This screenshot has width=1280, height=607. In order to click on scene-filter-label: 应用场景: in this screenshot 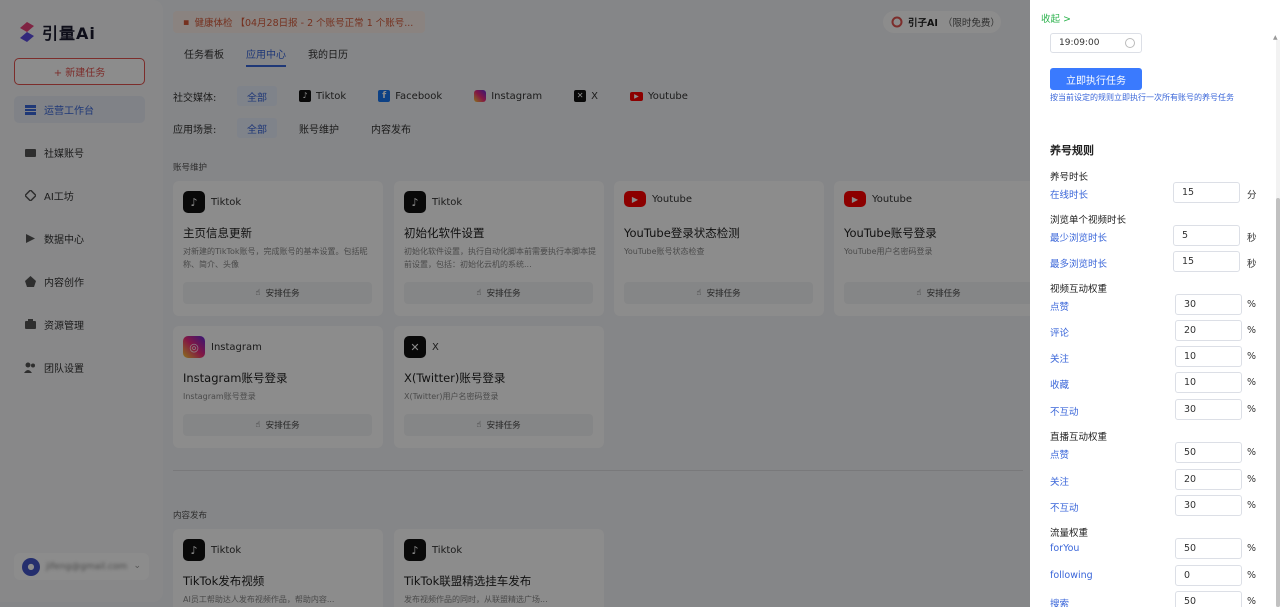, I will do `click(195, 130)`.